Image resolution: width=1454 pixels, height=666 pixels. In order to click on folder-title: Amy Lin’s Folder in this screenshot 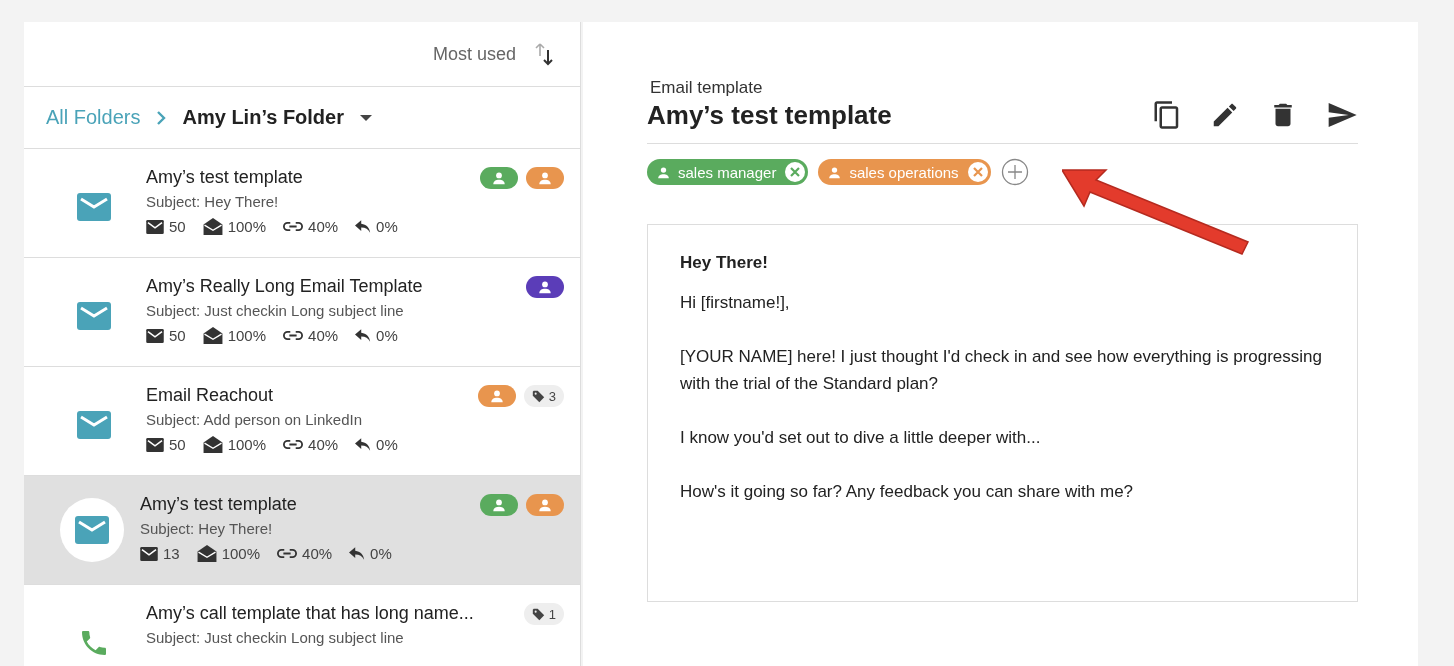, I will do `click(263, 117)`.